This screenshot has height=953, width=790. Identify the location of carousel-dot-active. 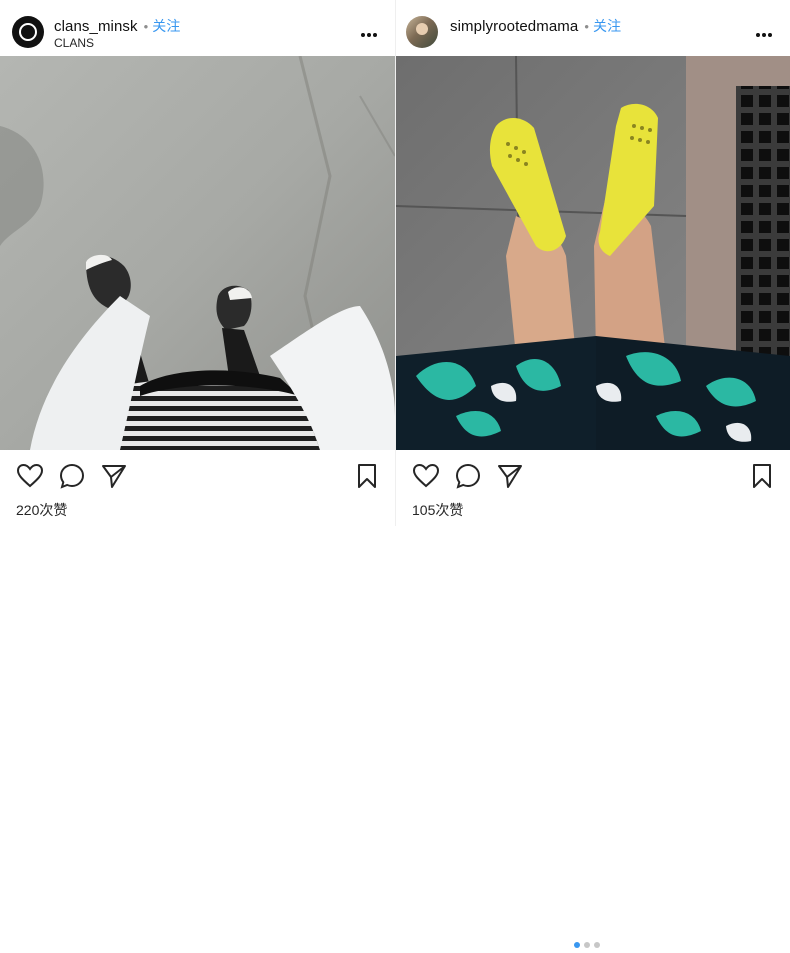
(577, 945).